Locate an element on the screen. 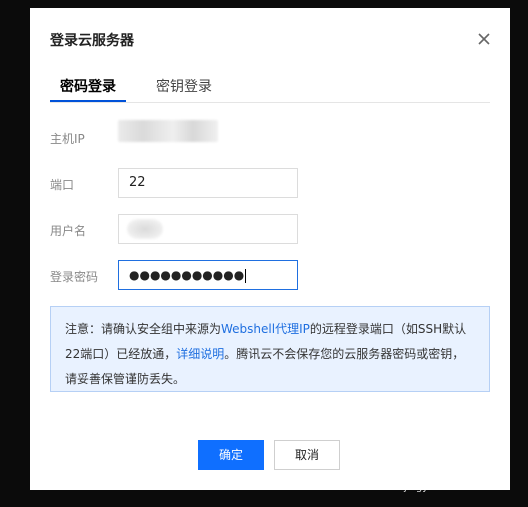 The image size is (528, 507). port-input: 22 is located at coordinates (208, 183).